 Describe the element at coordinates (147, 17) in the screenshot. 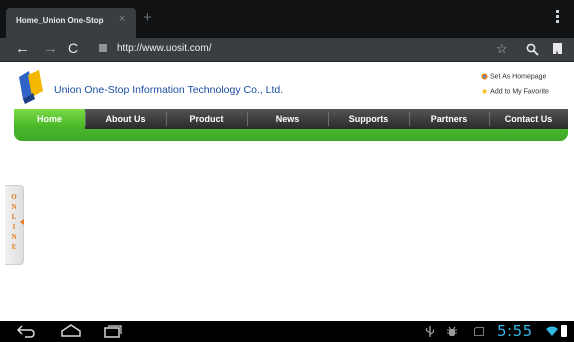

I see `new-tab-icon: +` at that location.